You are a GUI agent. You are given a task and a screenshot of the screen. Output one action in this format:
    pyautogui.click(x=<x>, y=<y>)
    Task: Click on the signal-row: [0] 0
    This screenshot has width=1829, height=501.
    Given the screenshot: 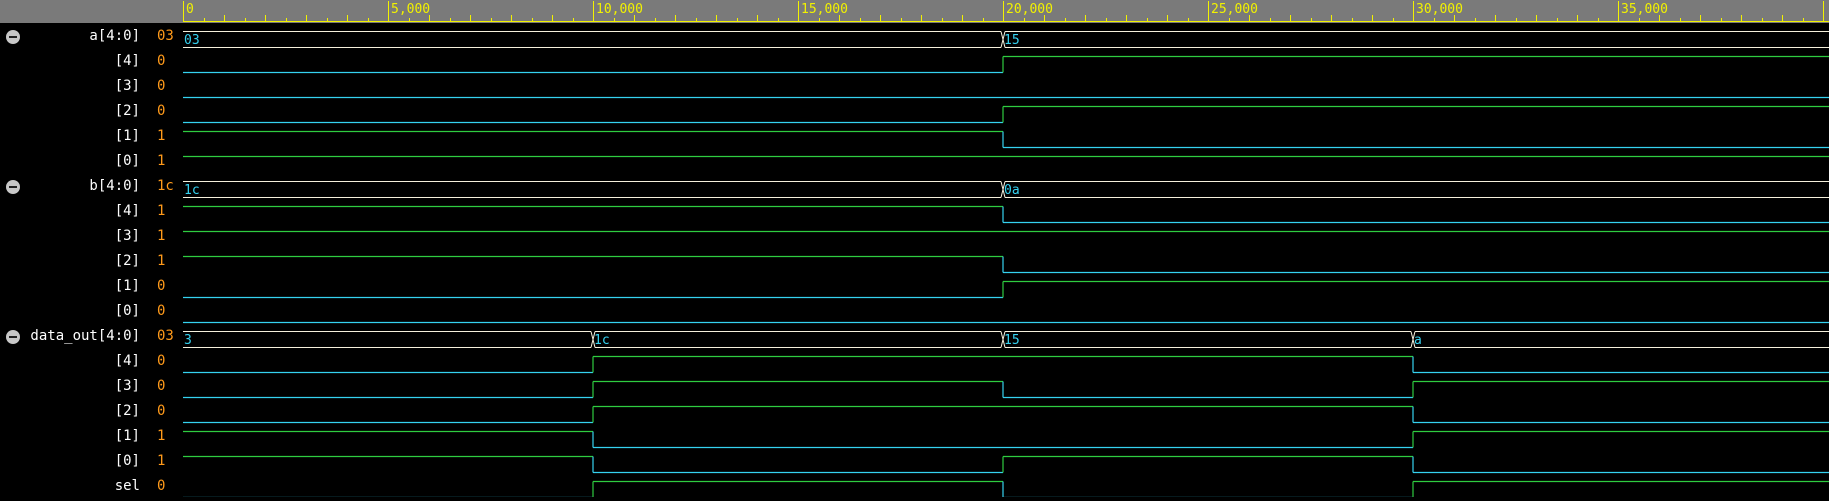 What is the action you would take?
    pyautogui.click(x=91, y=312)
    